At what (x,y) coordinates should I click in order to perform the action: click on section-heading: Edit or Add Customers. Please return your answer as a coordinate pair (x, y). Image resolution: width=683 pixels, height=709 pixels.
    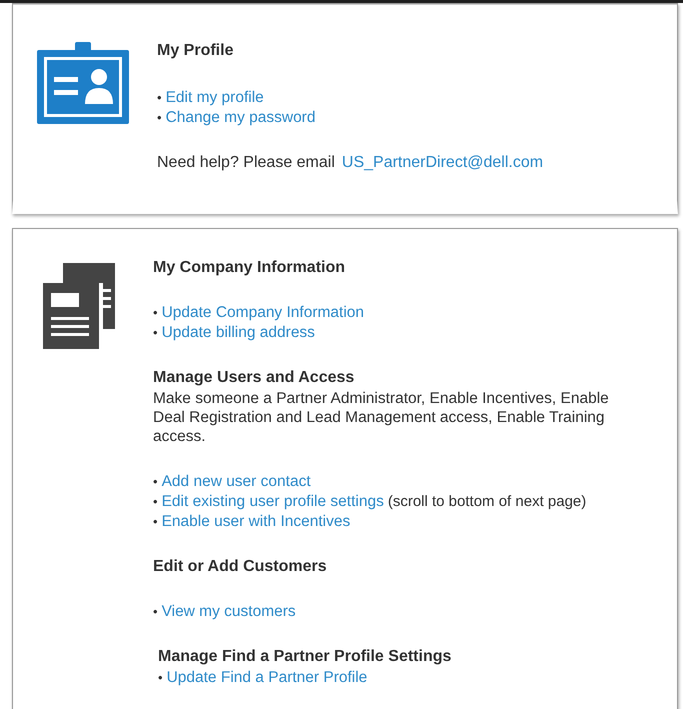
    Looking at the image, I should click on (240, 567).